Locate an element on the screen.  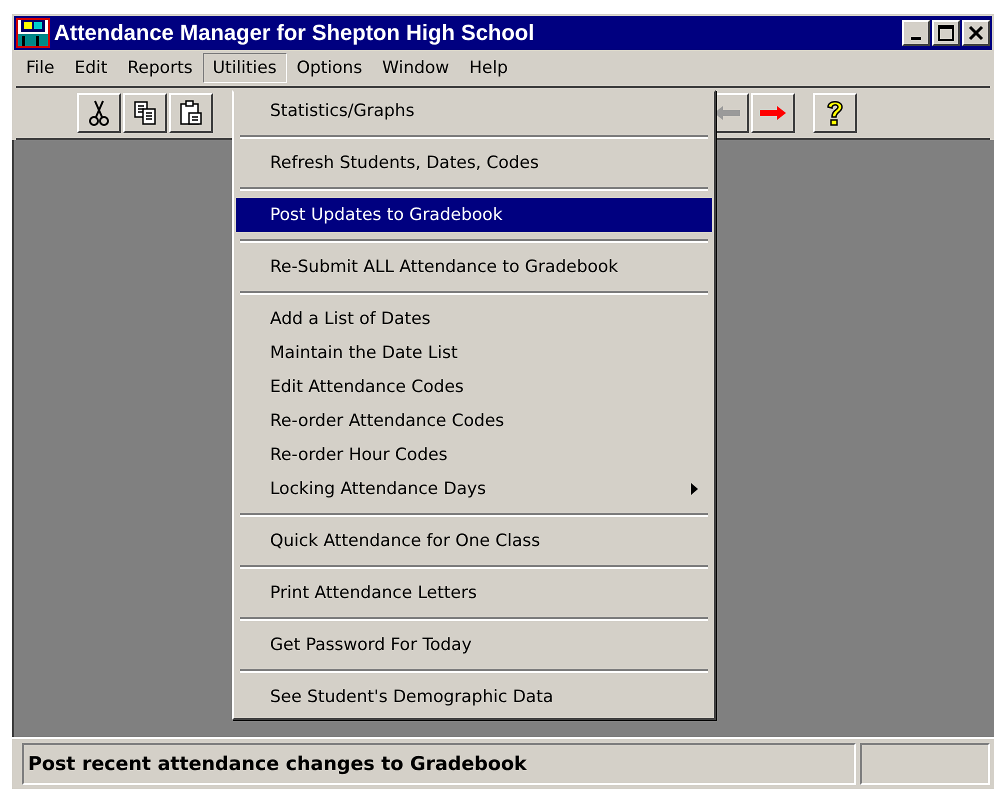
paste-icon is located at coordinates (191, 113).